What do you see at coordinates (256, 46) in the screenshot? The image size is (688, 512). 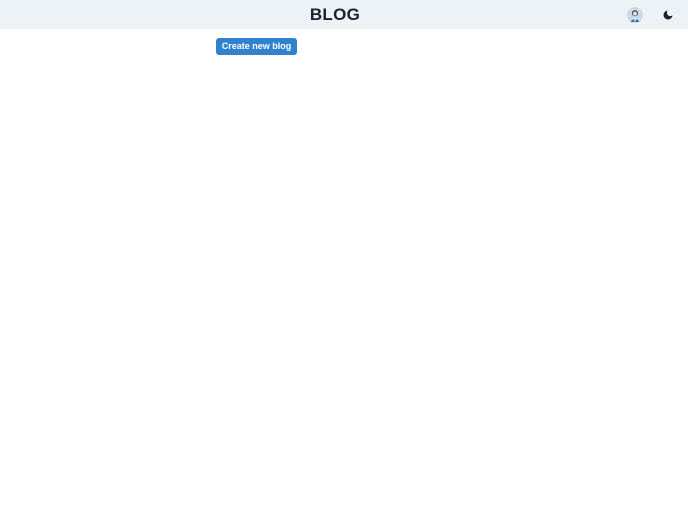 I see `create-new-blog-button: Create new blog` at bounding box center [256, 46].